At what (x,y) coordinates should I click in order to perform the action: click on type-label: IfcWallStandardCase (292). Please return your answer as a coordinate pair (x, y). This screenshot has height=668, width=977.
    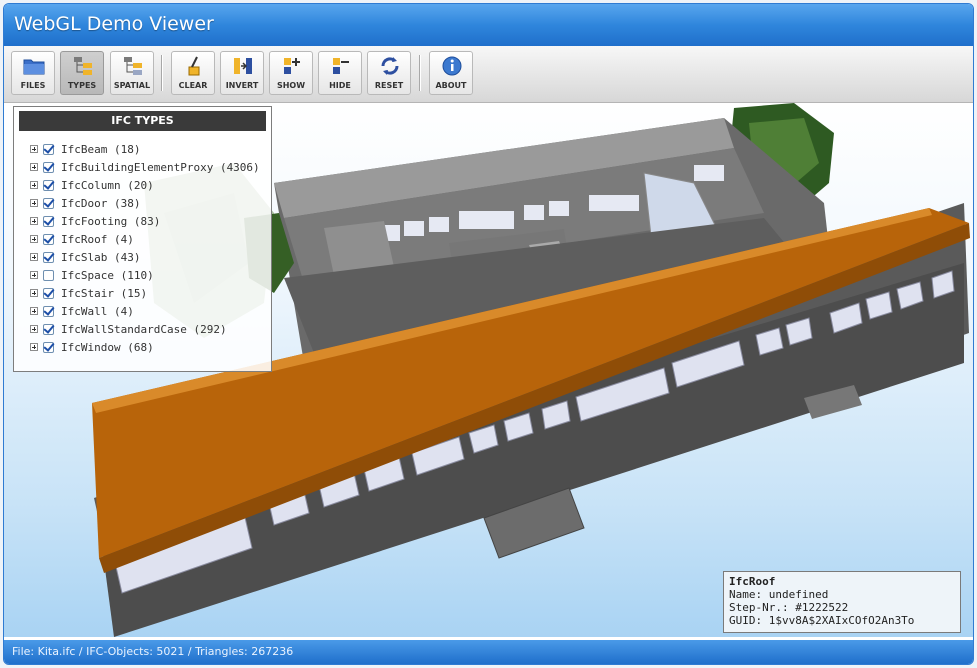
    Looking at the image, I should click on (144, 329).